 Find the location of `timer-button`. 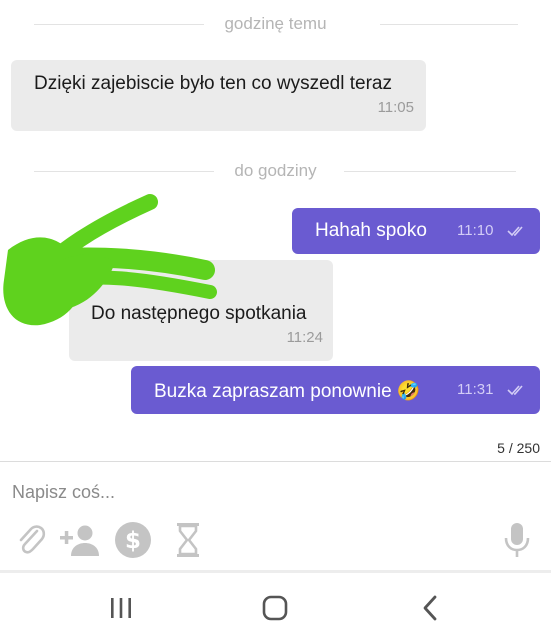

timer-button is located at coordinates (188, 540).